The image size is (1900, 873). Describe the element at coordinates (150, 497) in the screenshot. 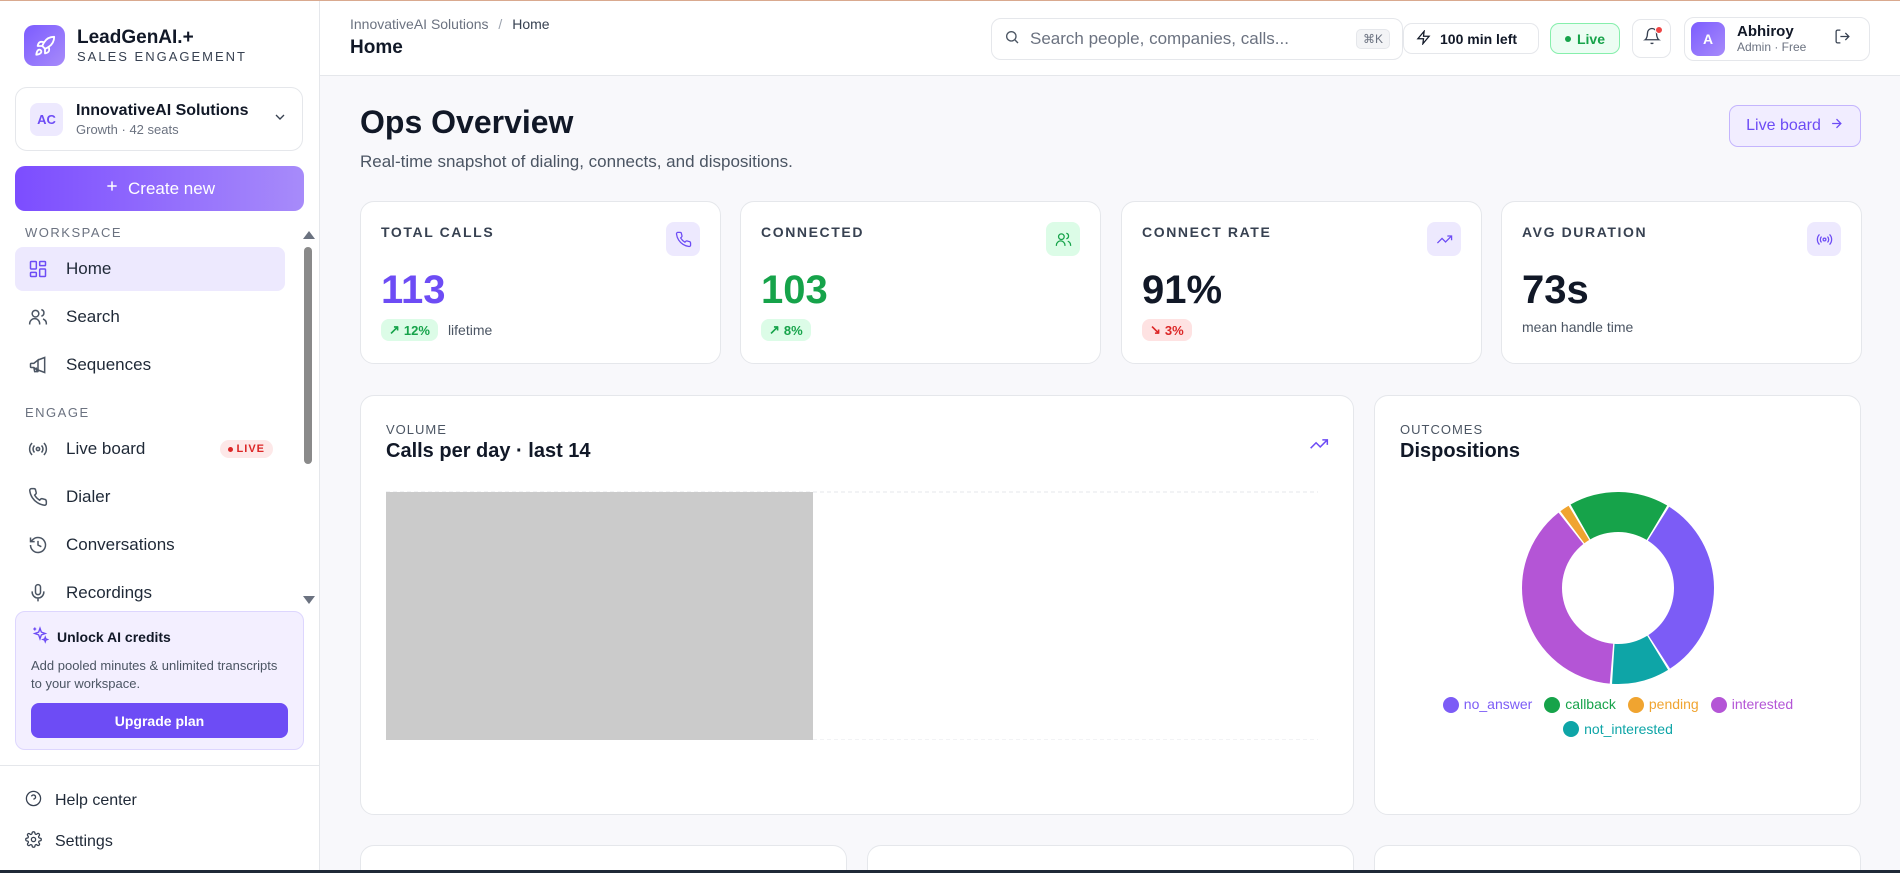

I see `sidebar-item-dialer: Dialer` at that location.